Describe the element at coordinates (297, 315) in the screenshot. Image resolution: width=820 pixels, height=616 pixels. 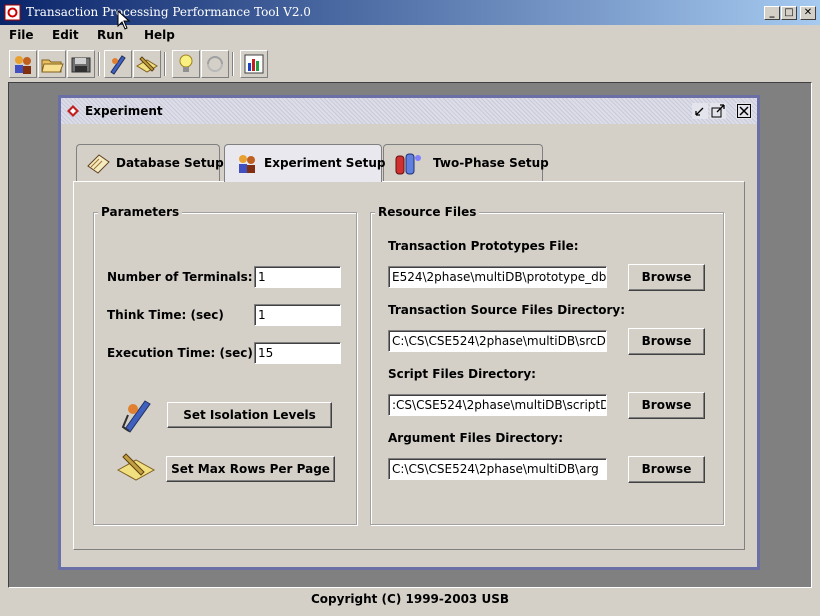
I see `think-time-field: 1` at that location.